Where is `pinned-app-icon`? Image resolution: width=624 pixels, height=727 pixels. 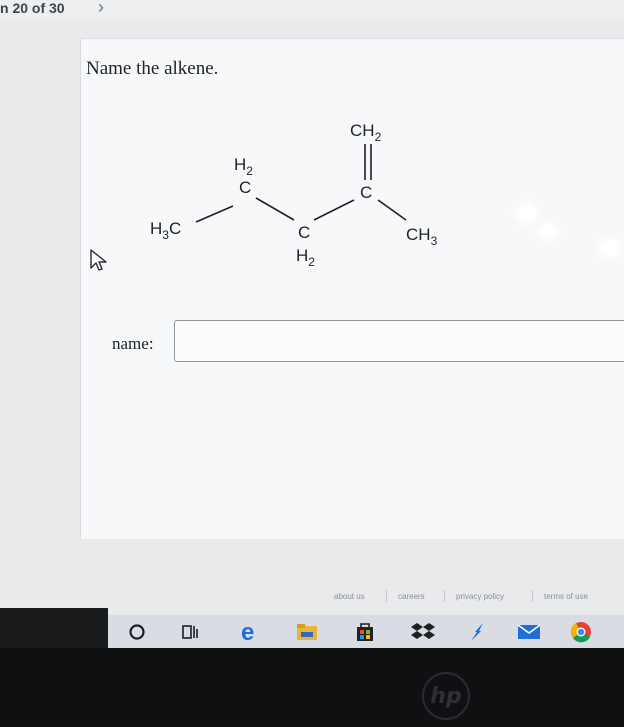
pinned-app-icon is located at coordinates (477, 632).